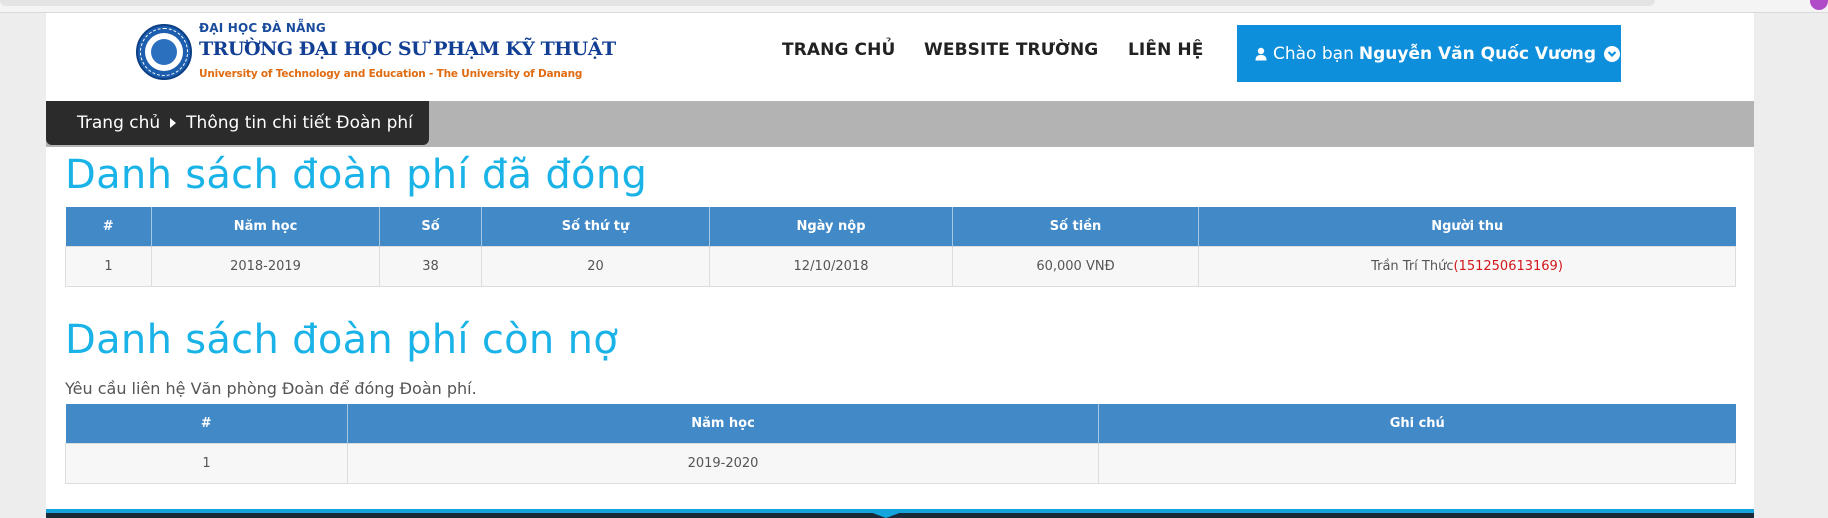 This screenshot has width=1828, height=518. Describe the element at coordinates (831, 266) in the screenshot. I see `cell-payment-date: 12/10/2018` at that location.